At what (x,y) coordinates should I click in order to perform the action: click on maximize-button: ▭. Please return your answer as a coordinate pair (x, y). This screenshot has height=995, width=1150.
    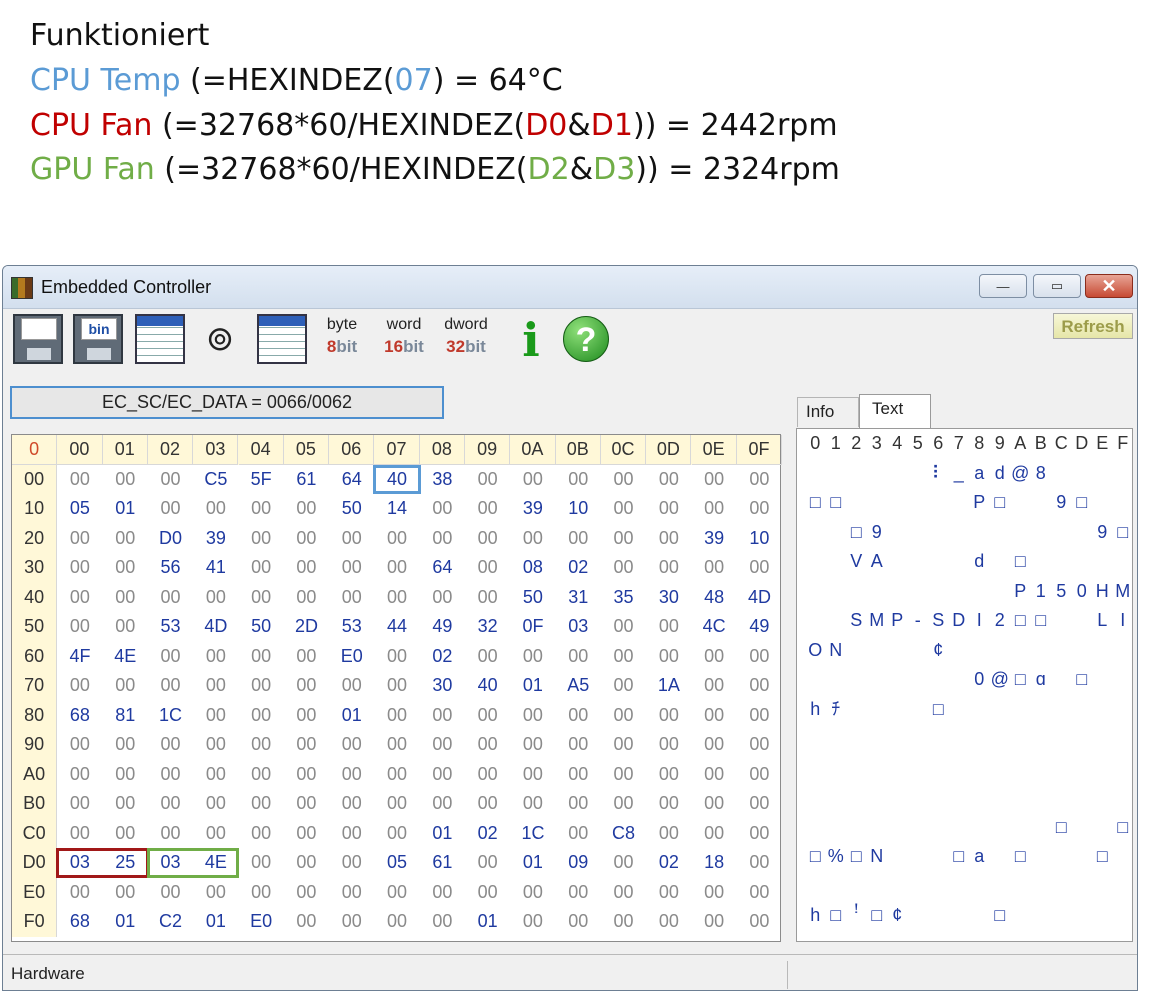
    Looking at the image, I should click on (1057, 286).